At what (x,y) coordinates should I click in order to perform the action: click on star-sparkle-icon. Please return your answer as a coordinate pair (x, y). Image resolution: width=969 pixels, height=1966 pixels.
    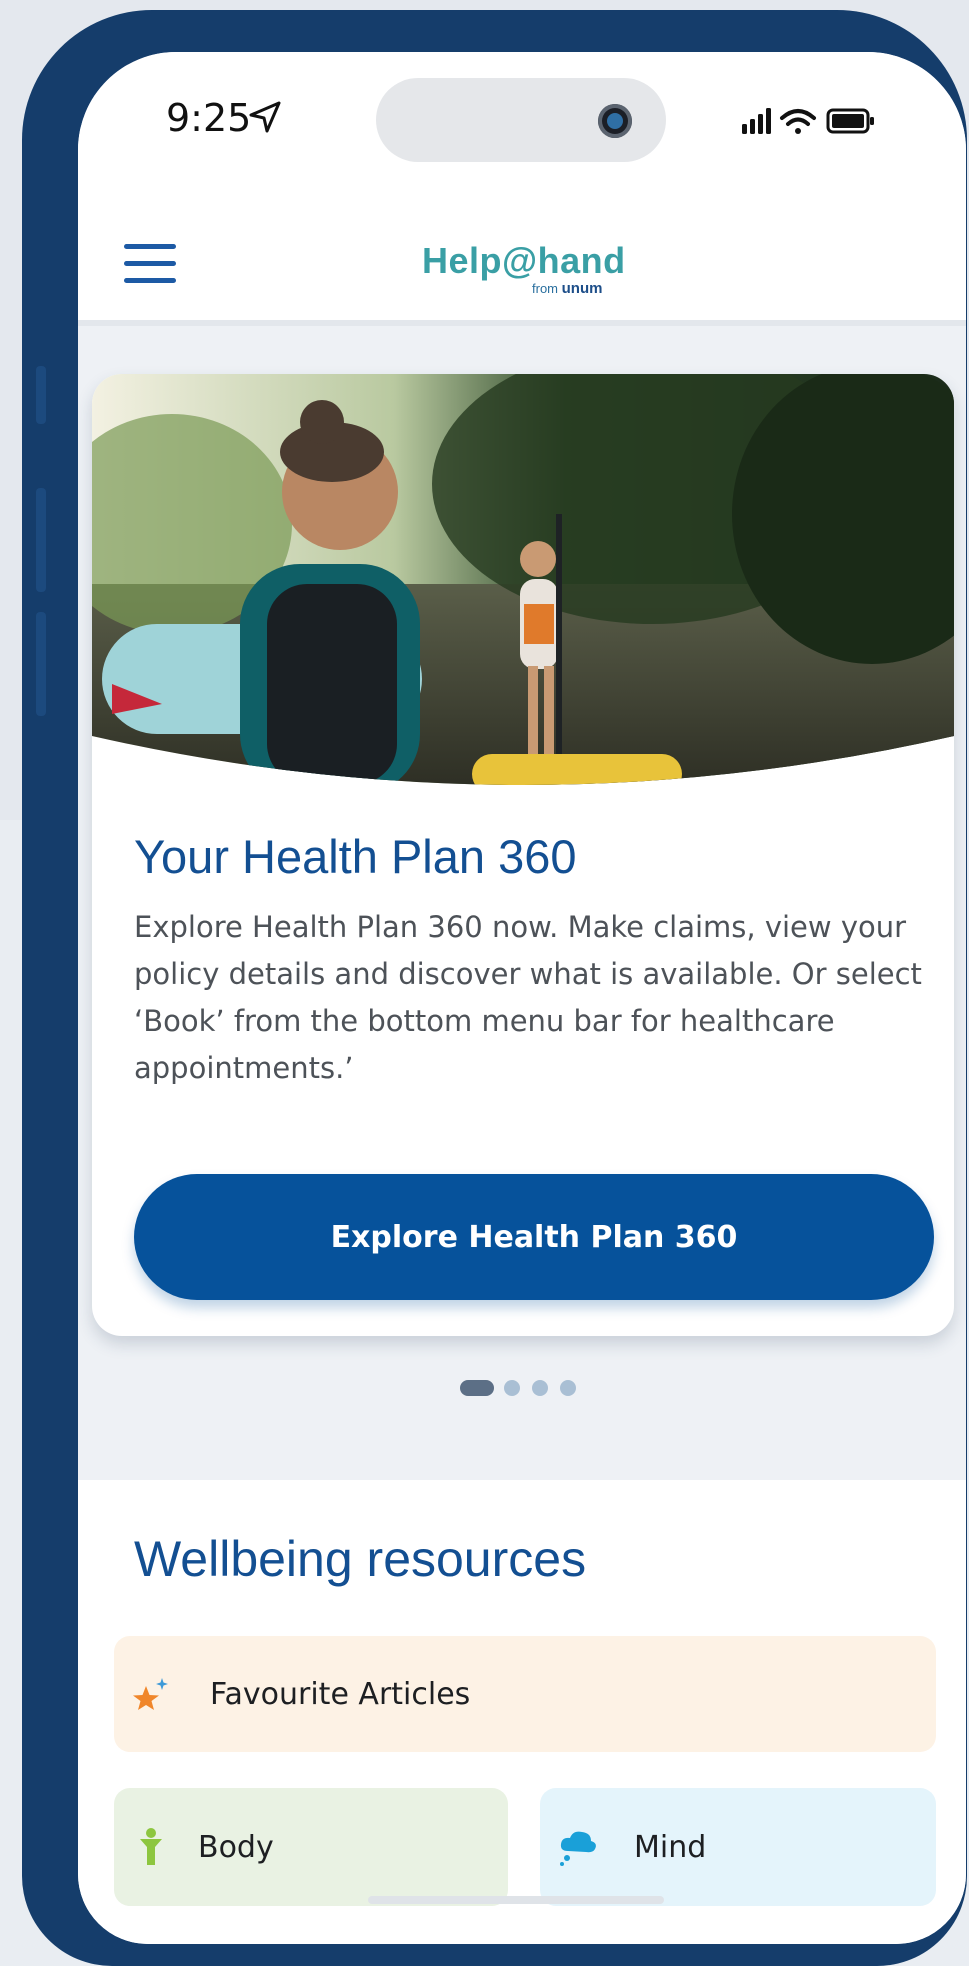
    Looking at the image, I should click on (150, 1694).